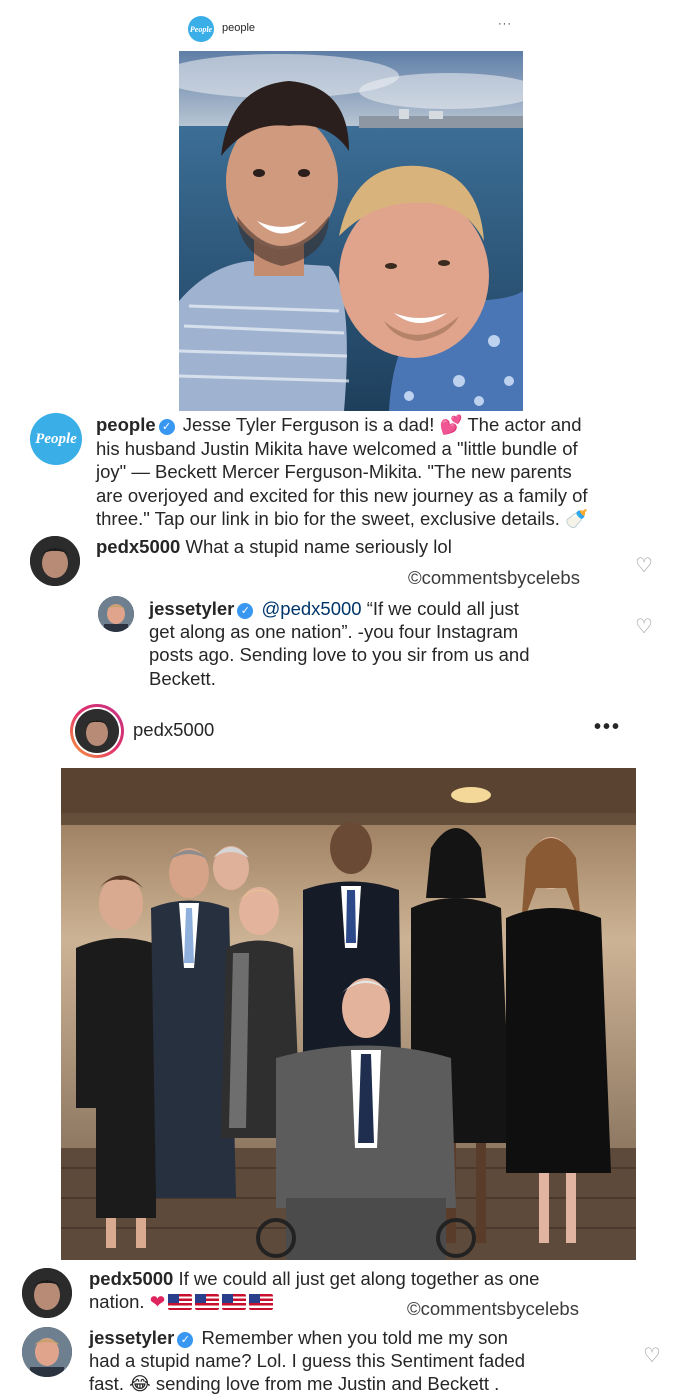 This screenshot has height=1400, width=700. Describe the element at coordinates (201, 29) in the screenshot. I see `people-avatar-small: People` at that location.